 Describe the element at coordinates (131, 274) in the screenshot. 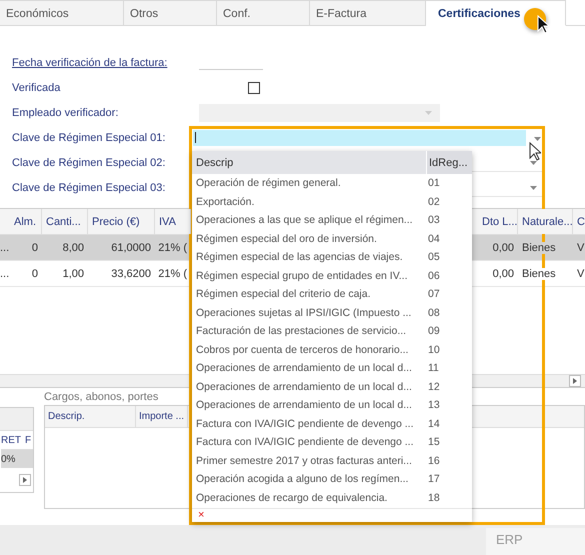

I see `table-cell: 33,6200` at that location.